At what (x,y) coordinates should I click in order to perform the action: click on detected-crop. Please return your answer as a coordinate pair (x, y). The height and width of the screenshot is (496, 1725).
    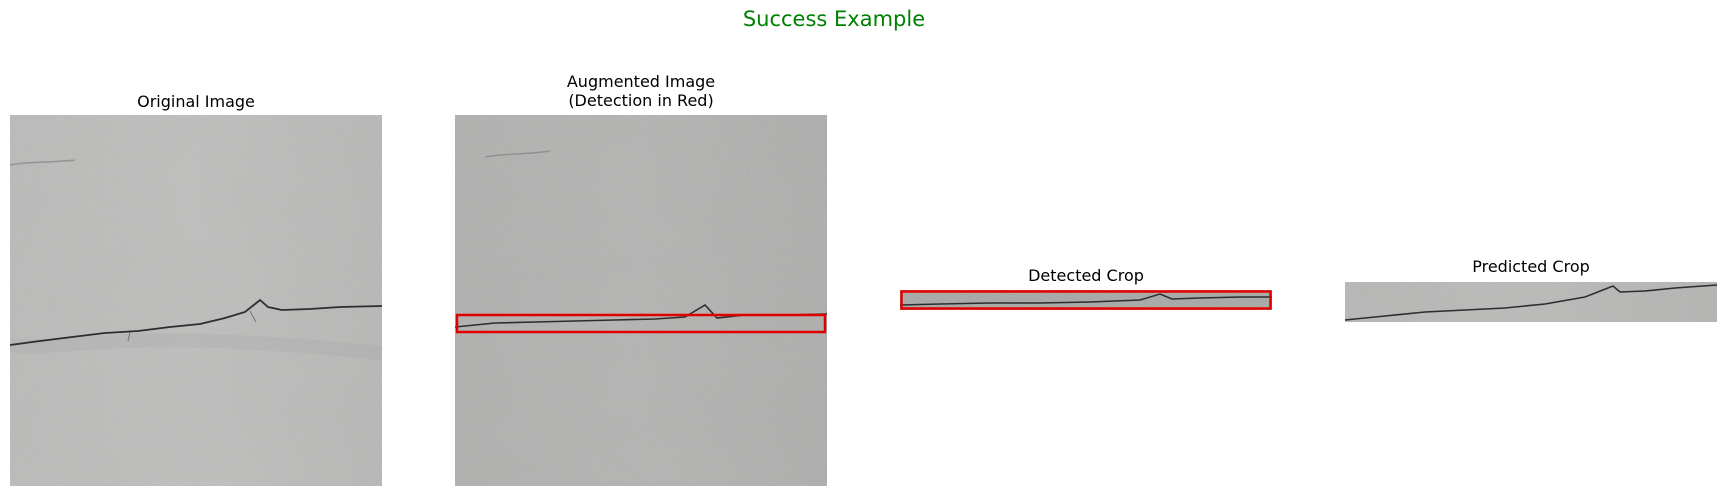
    Looking at the image, I should click on (1086, 300).